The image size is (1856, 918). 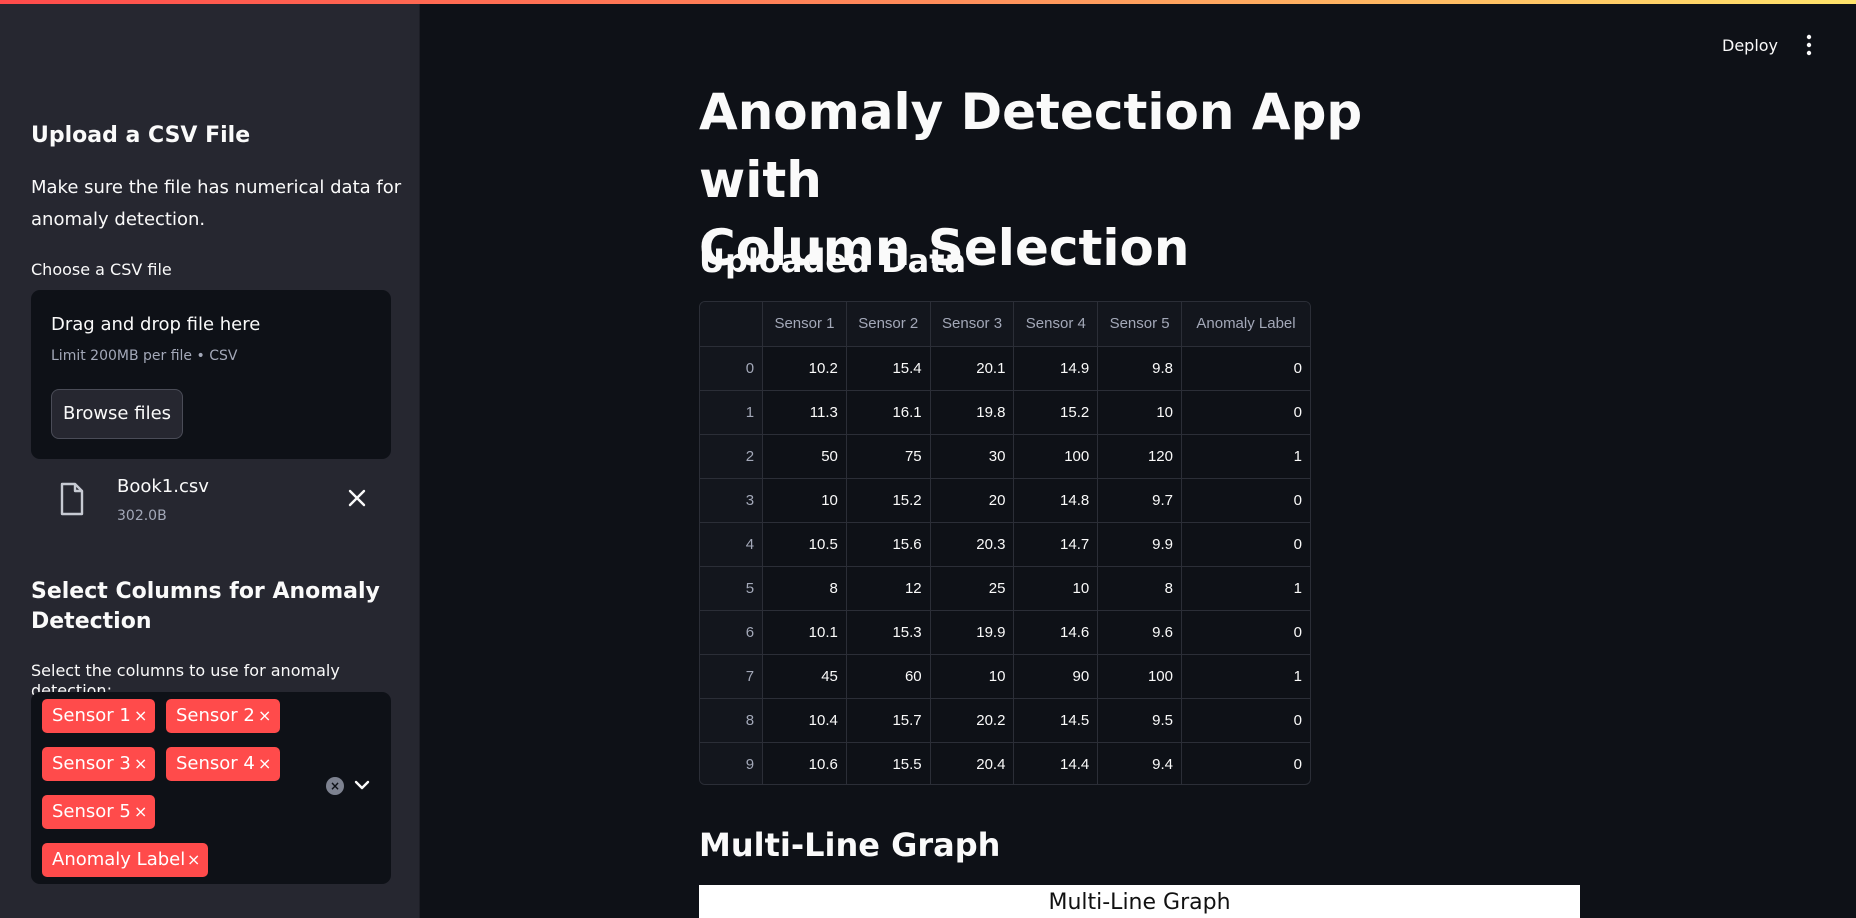 I want to click on column-header, so click(x=732, y=324).